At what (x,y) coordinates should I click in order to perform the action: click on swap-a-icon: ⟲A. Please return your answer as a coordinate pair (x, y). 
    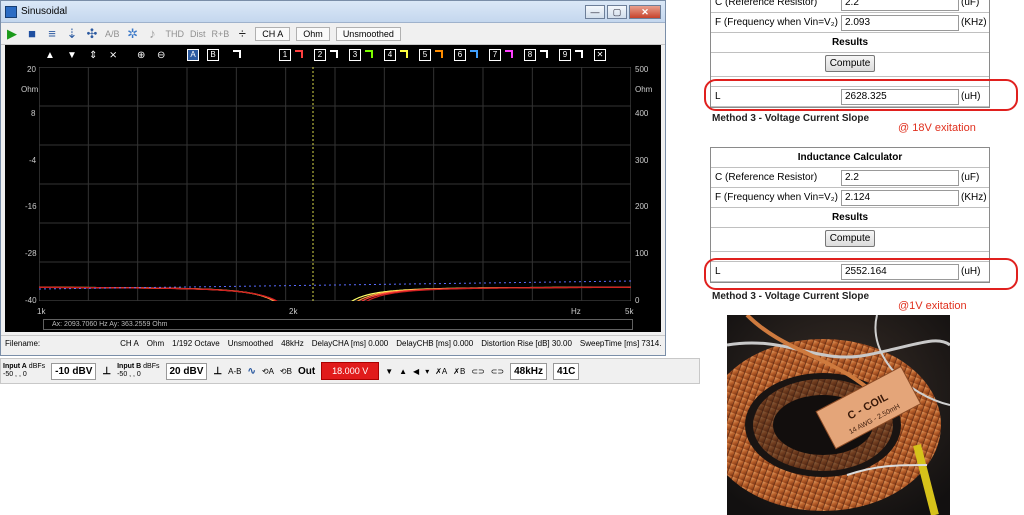
    Looking at the image, I should click on (268, 371).